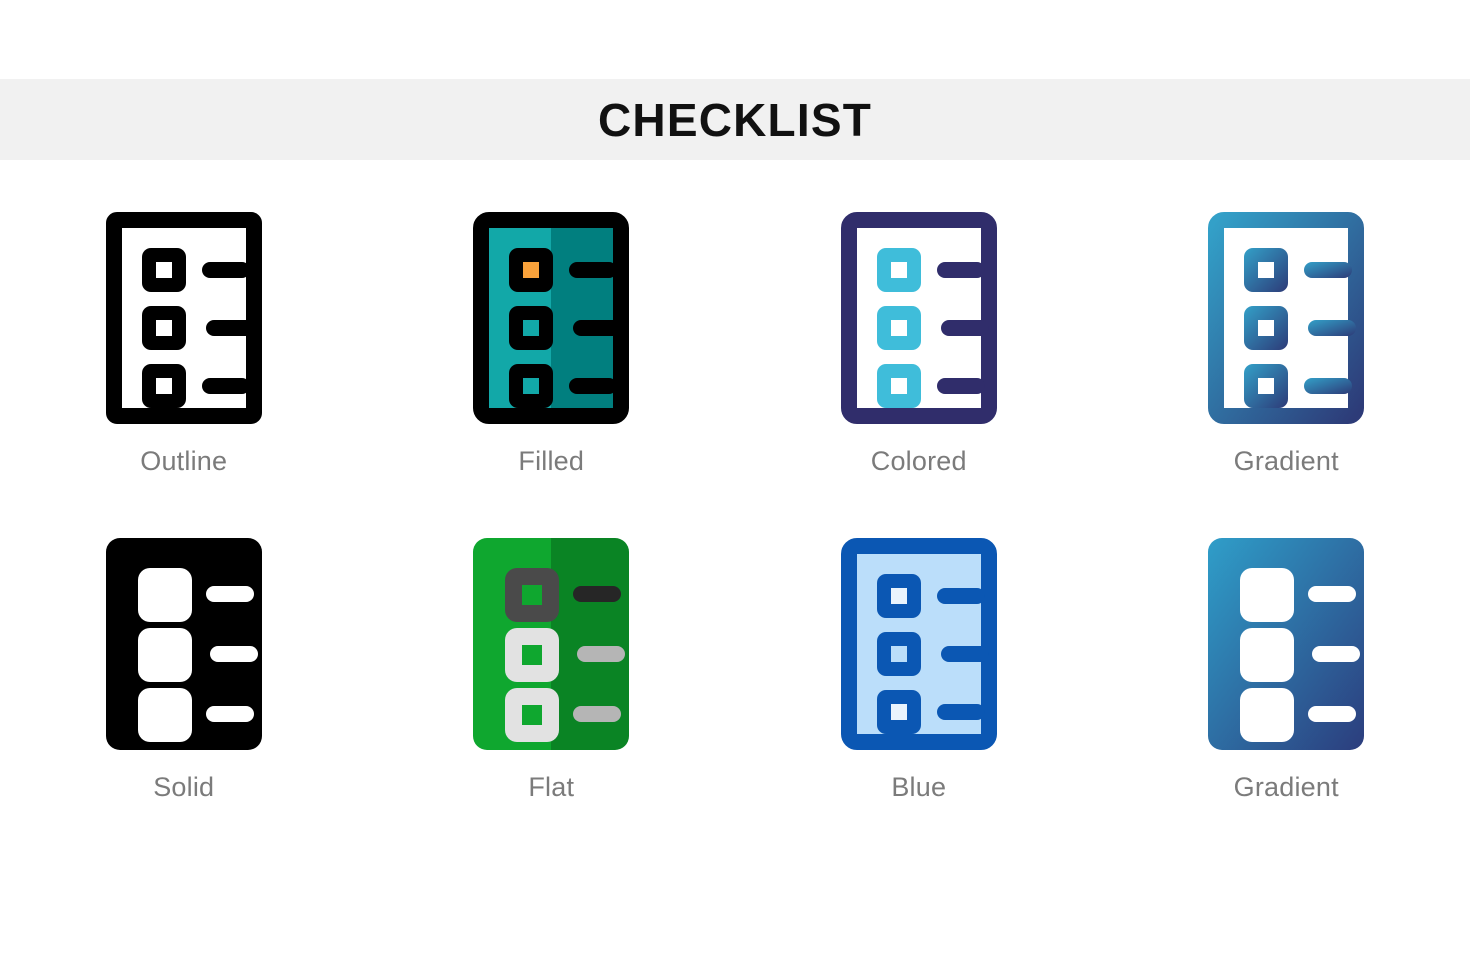  Describe the element at coordinates (1286, 461) in the screenshot. I see `icon-label-gradient-outline: Gradient` at that location.